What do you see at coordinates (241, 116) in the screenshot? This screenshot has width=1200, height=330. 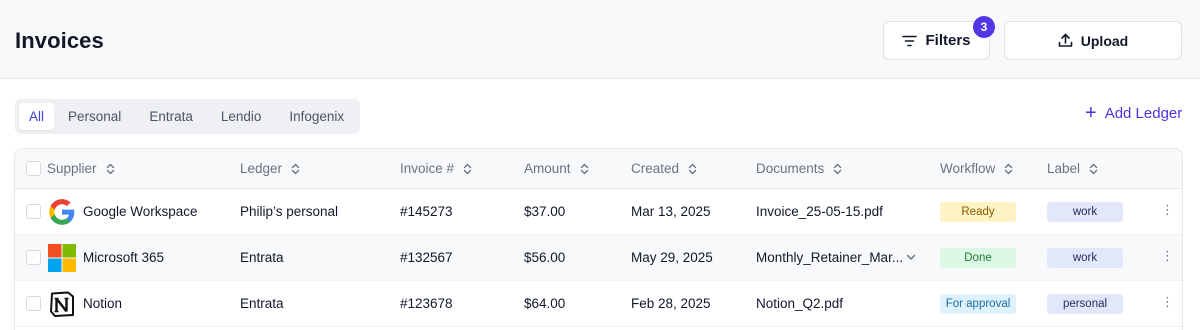 I see `tab-lendio: Lendio` at bounding box center [241, 116].